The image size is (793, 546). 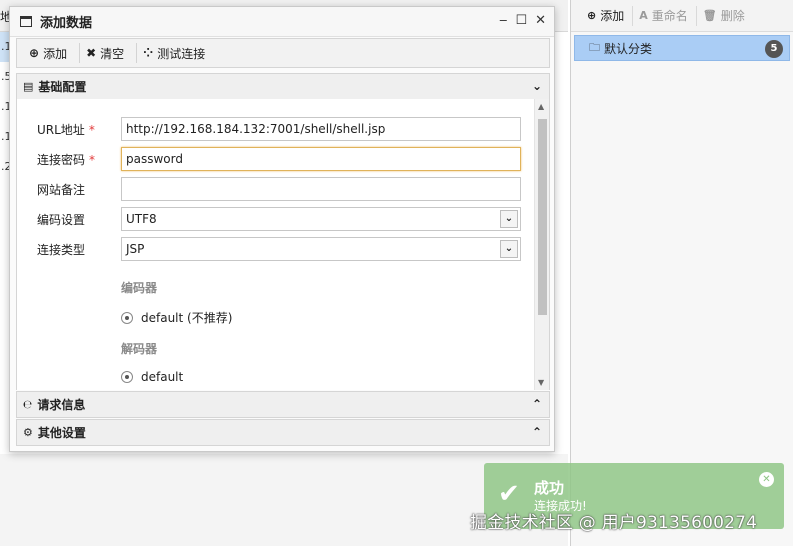 I want to click on scroll-down-icon: ▼, so click(x=541, y=382).